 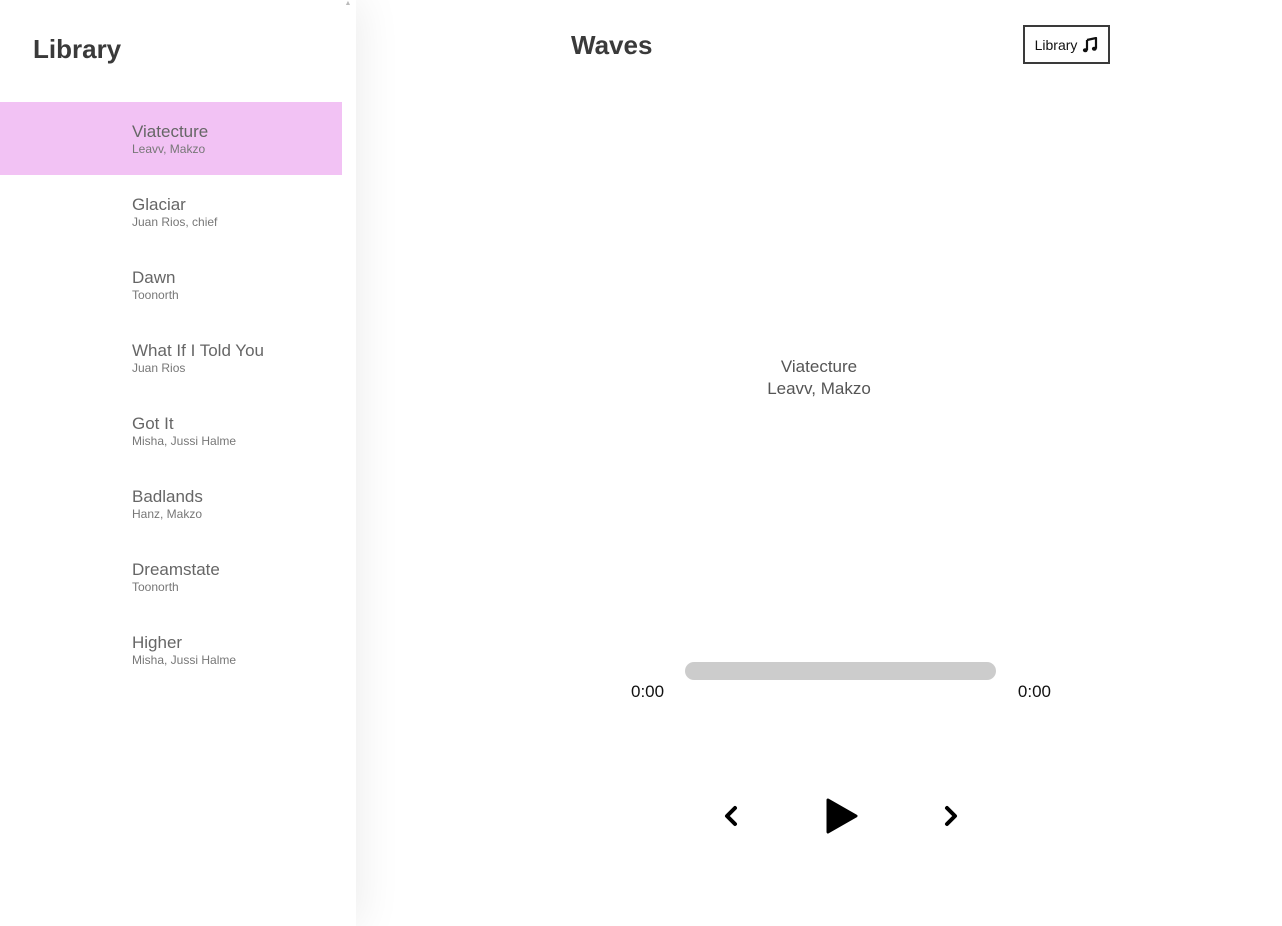 What do you see at coordinates (175, 222) in the screenshot?
I see `song-artist: Juan Rios, chief` at bounding box center [175, 222].